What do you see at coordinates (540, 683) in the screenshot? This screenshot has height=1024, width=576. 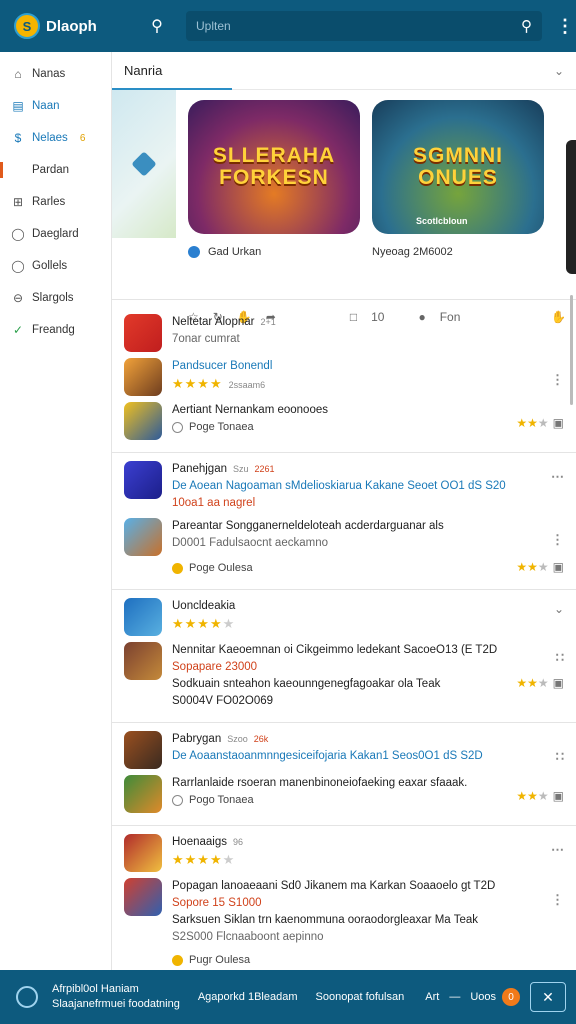 I see `rating-stars: ★★★ ▣` at bounding box center [540, 683].